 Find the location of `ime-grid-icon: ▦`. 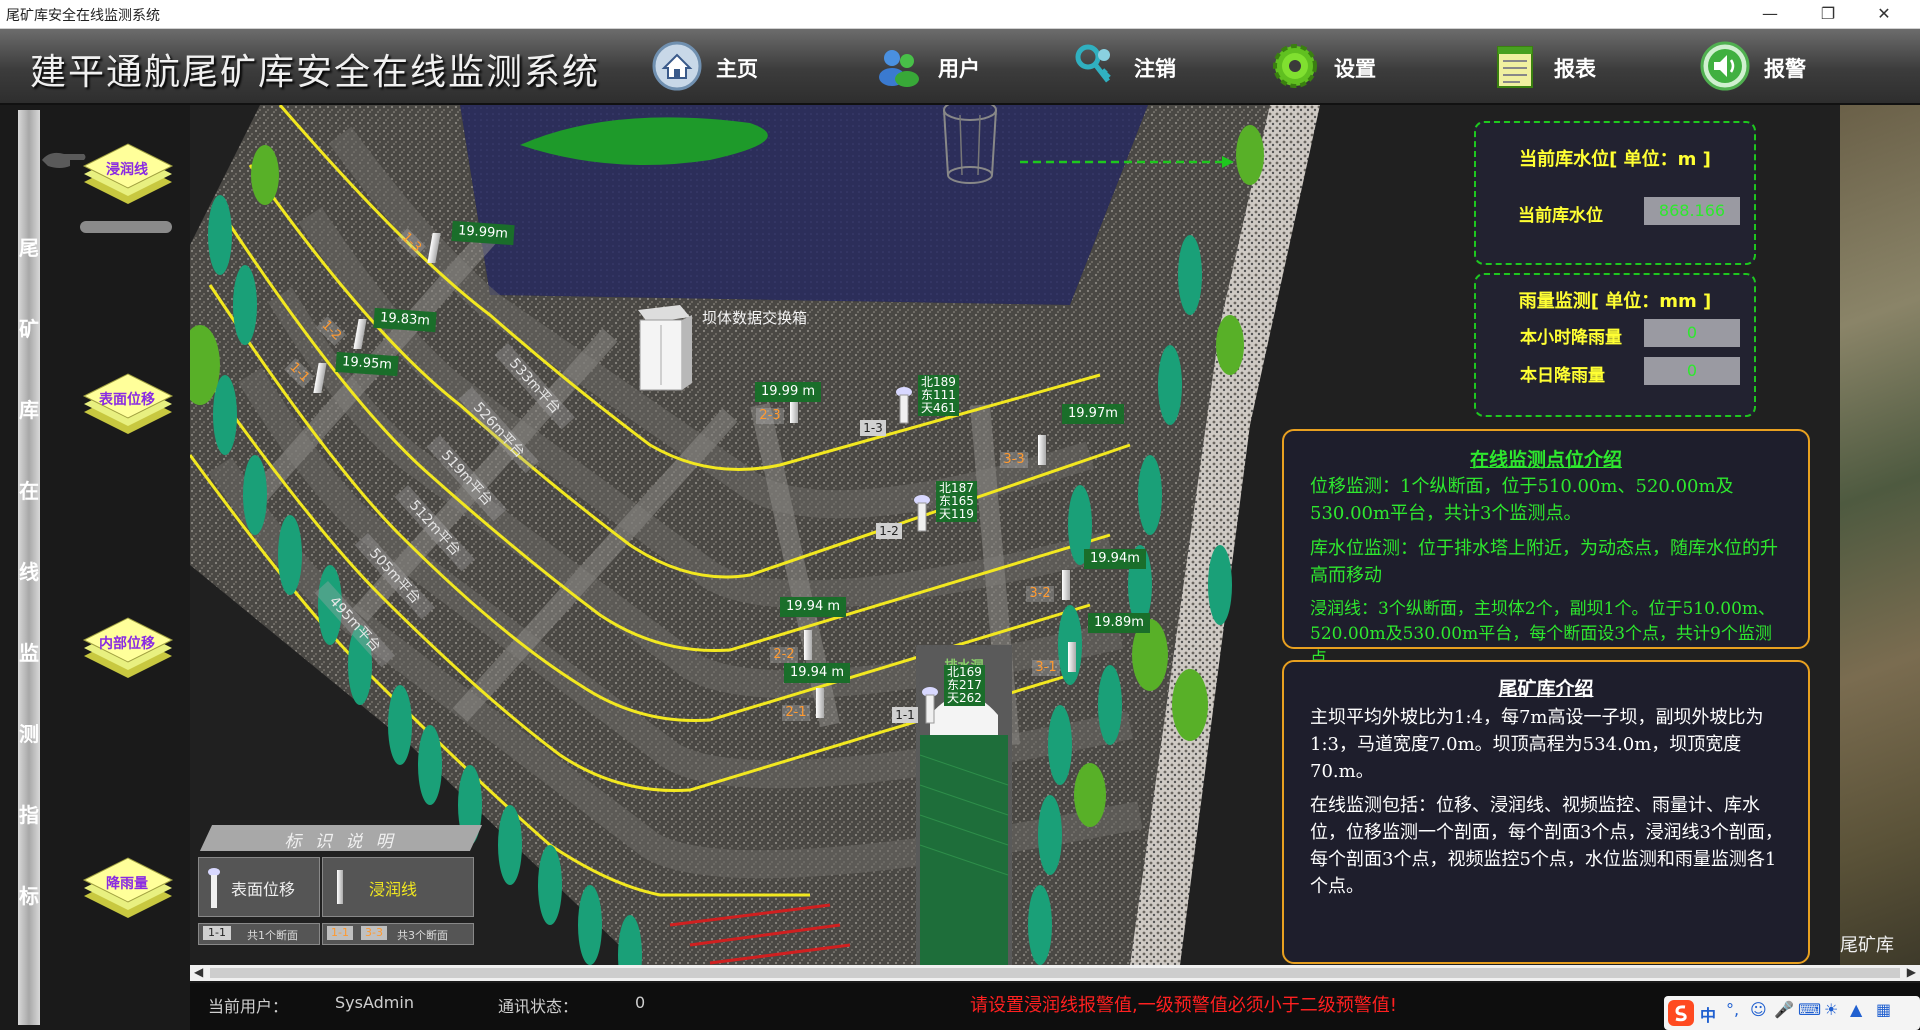

ime-grid-icon: ▦ is located at coordinates (1883, 1009).